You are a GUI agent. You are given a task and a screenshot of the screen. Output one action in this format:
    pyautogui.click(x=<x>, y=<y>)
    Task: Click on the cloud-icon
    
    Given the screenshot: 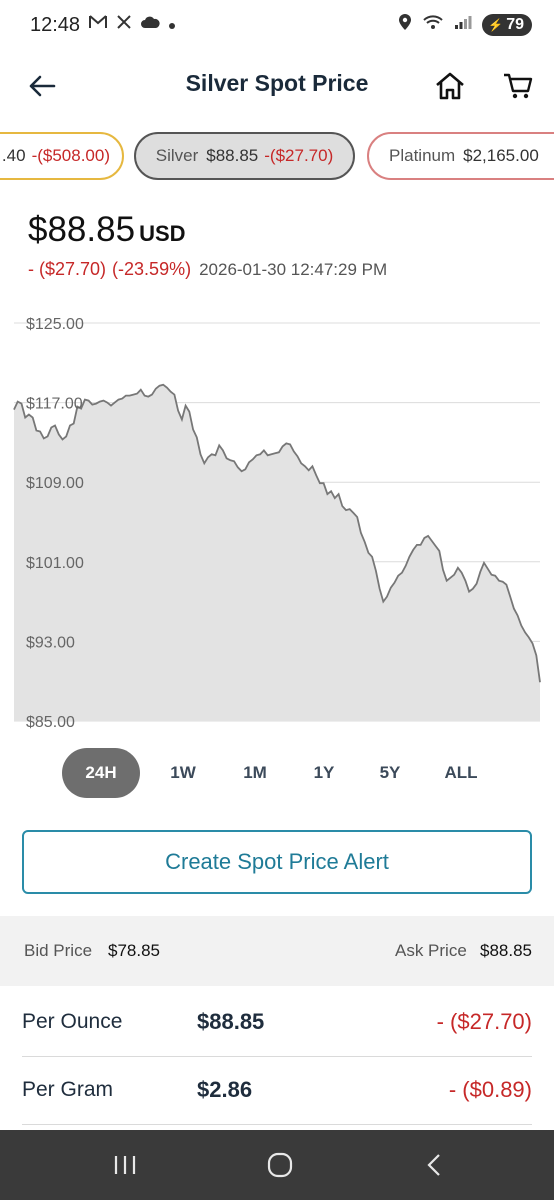 What is the action you would take?
    pyautogui.click(x=150, y=24)
    